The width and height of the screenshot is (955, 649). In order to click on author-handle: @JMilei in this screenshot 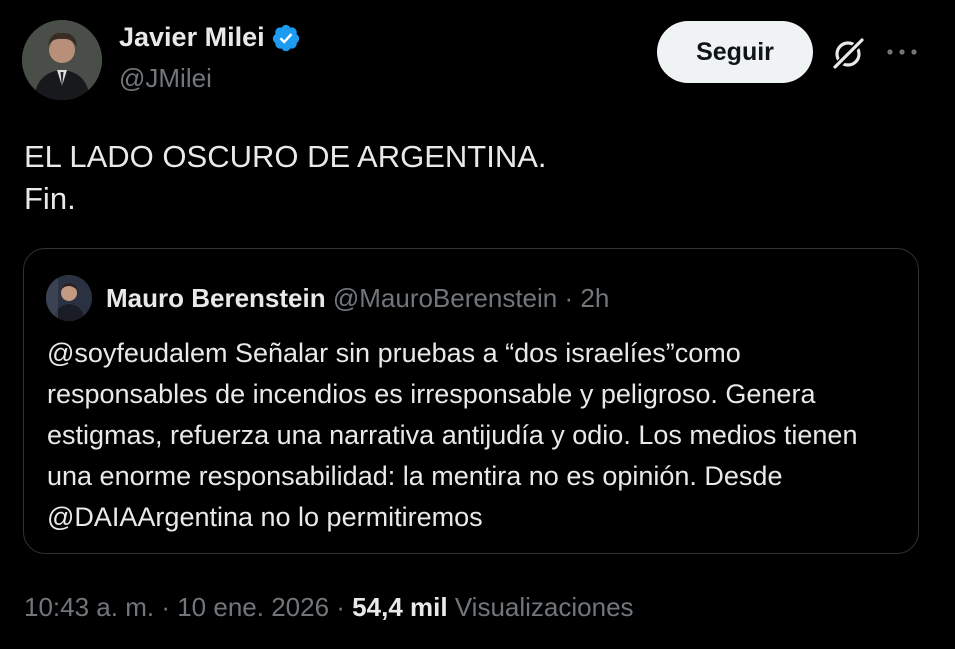, I will do `click(165, 78)`.